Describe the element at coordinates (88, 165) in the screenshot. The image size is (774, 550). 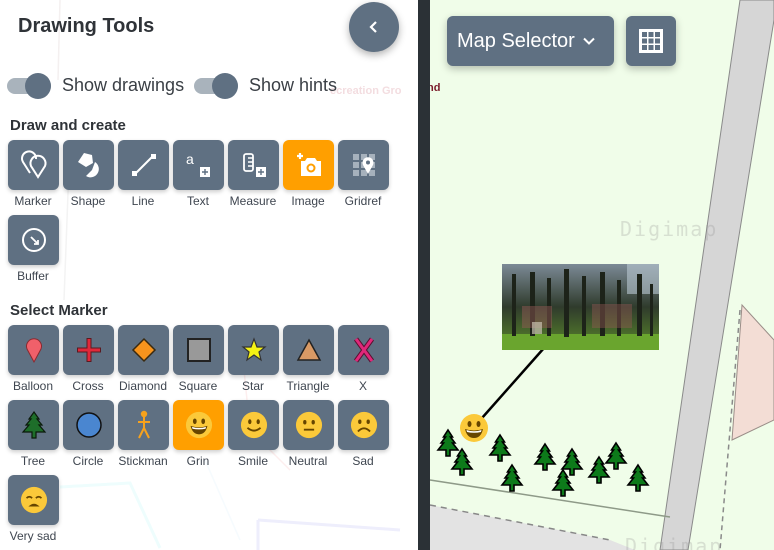
I see `shape-icon` at that location.